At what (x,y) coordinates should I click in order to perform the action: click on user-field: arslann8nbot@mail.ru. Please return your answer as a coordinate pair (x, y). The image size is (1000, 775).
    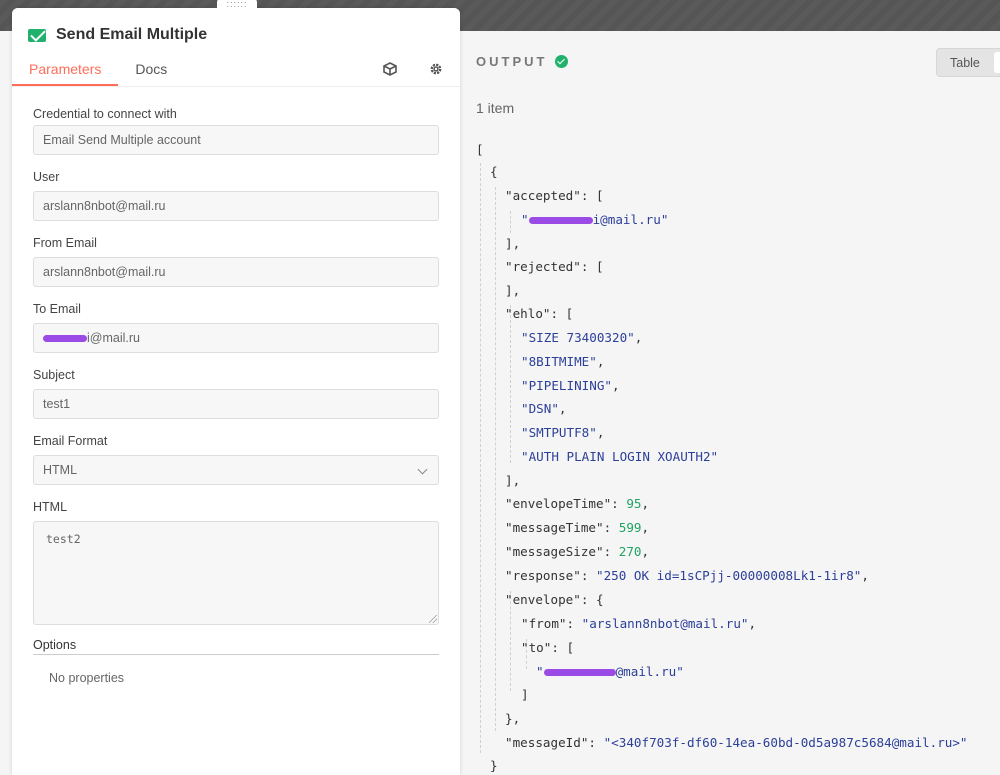
    Looking at the image, I should click on (236, 206).